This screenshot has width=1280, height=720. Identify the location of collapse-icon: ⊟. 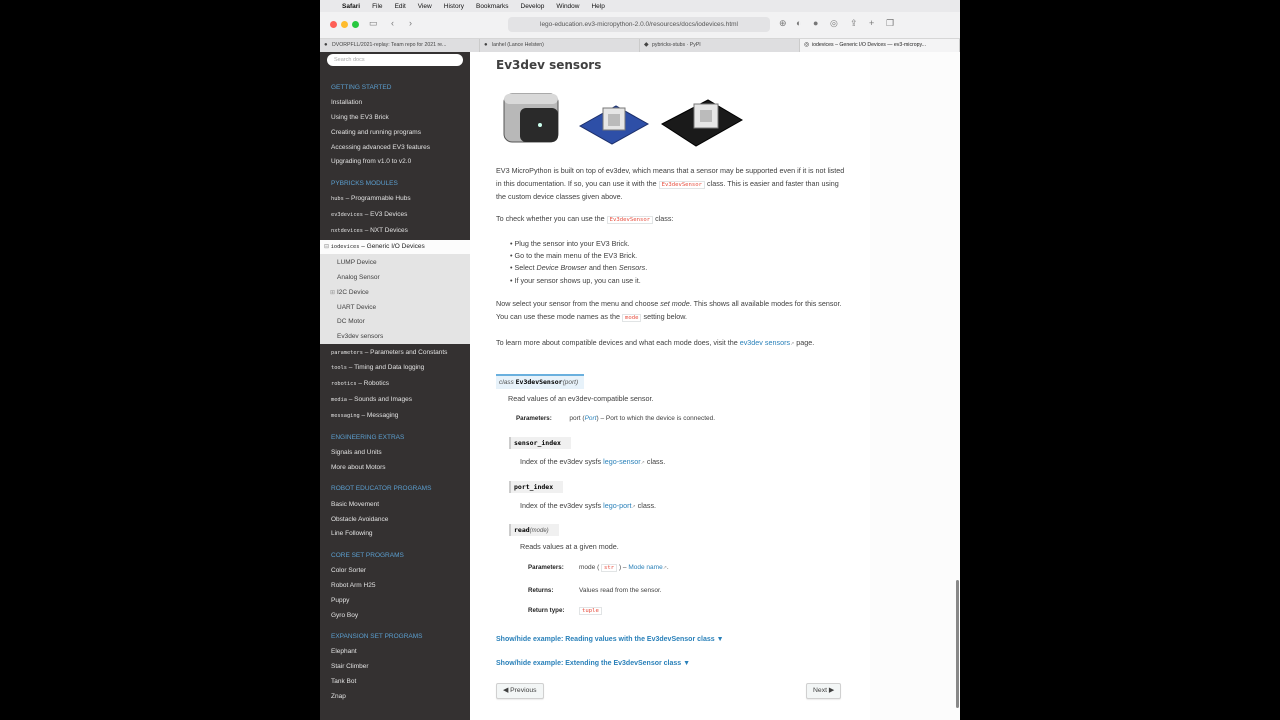
(327, 247).